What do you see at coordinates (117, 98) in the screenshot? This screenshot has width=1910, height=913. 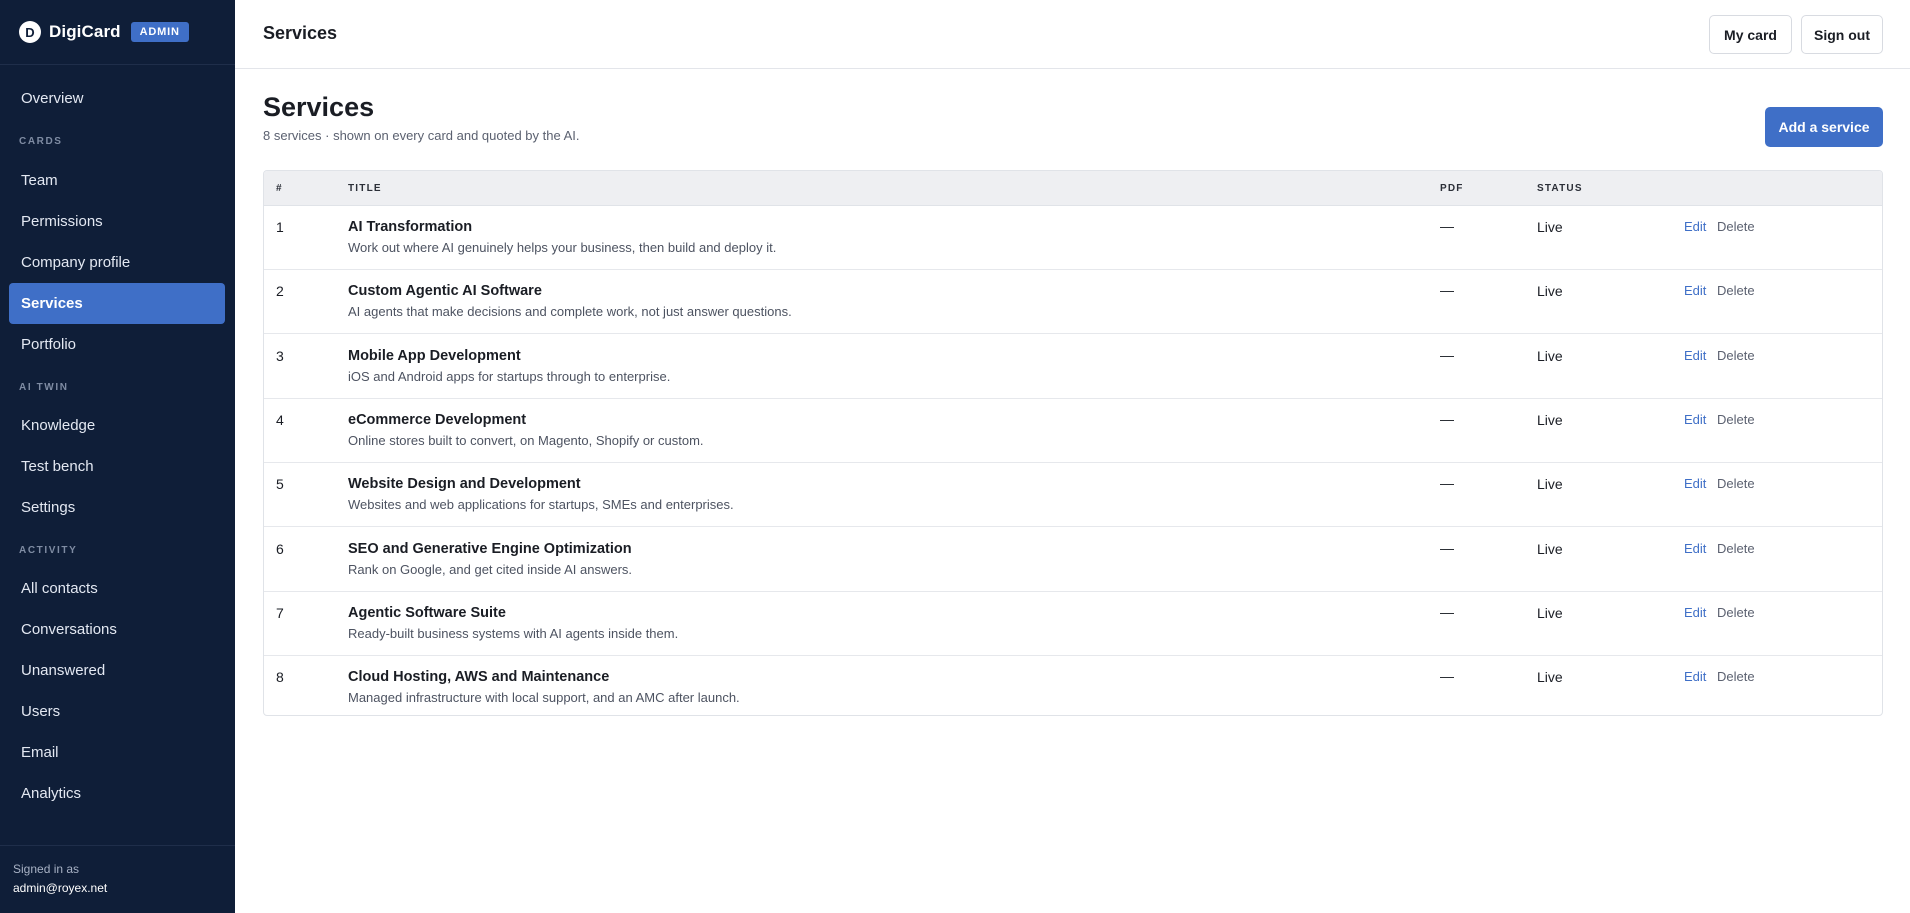 I see `sidebar-item-overview: Overview` at bounding box center [117, 98].